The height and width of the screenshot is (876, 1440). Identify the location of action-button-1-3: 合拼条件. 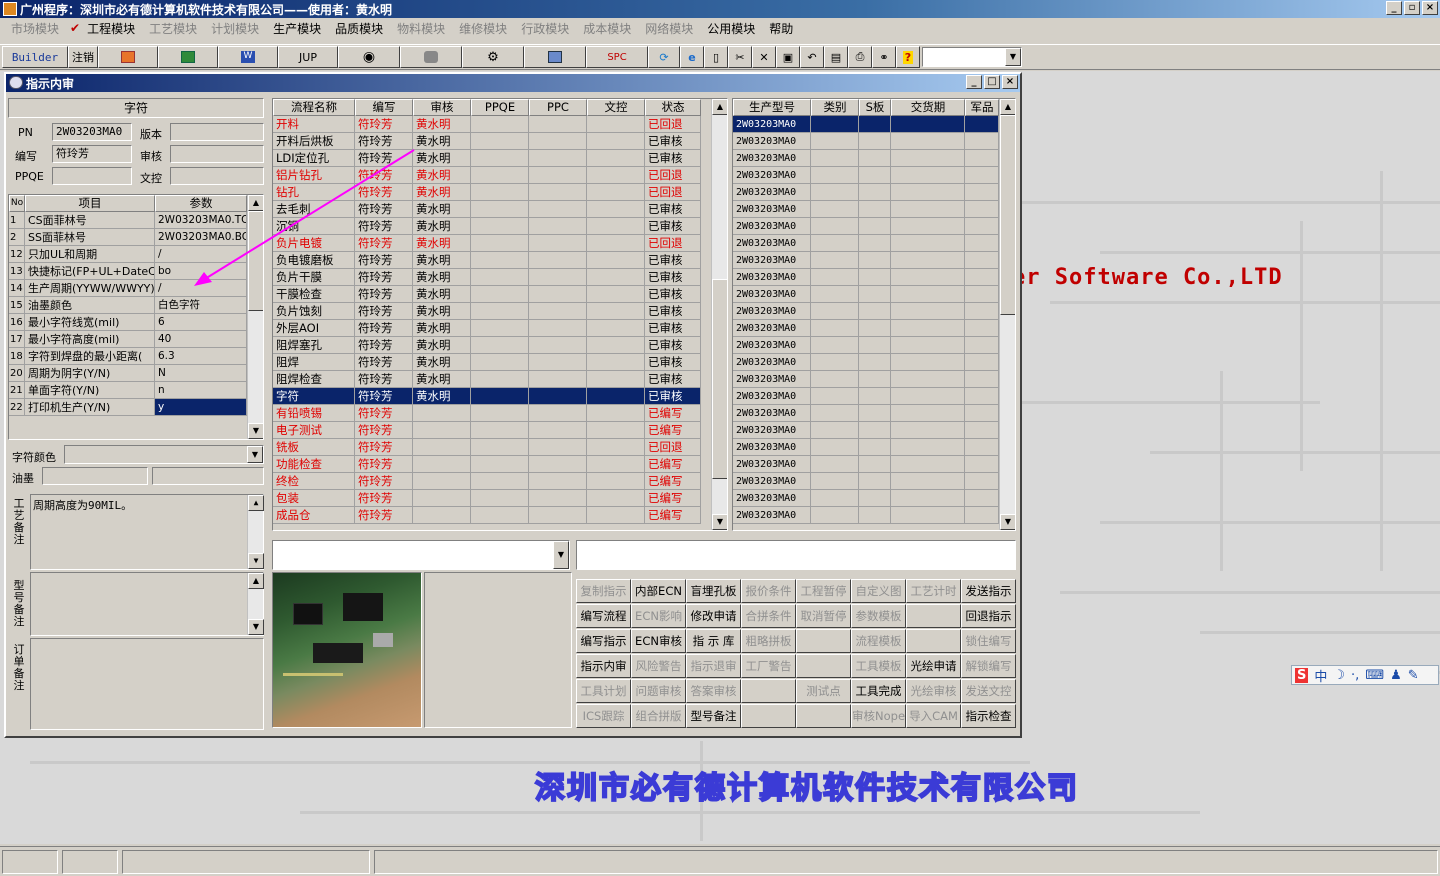
(768, 616).